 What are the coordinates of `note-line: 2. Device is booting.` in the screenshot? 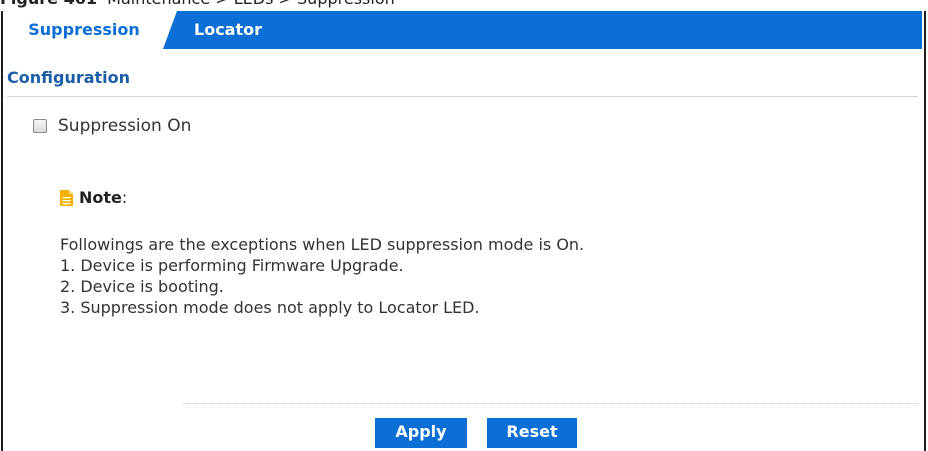 It's located at (142, 286).